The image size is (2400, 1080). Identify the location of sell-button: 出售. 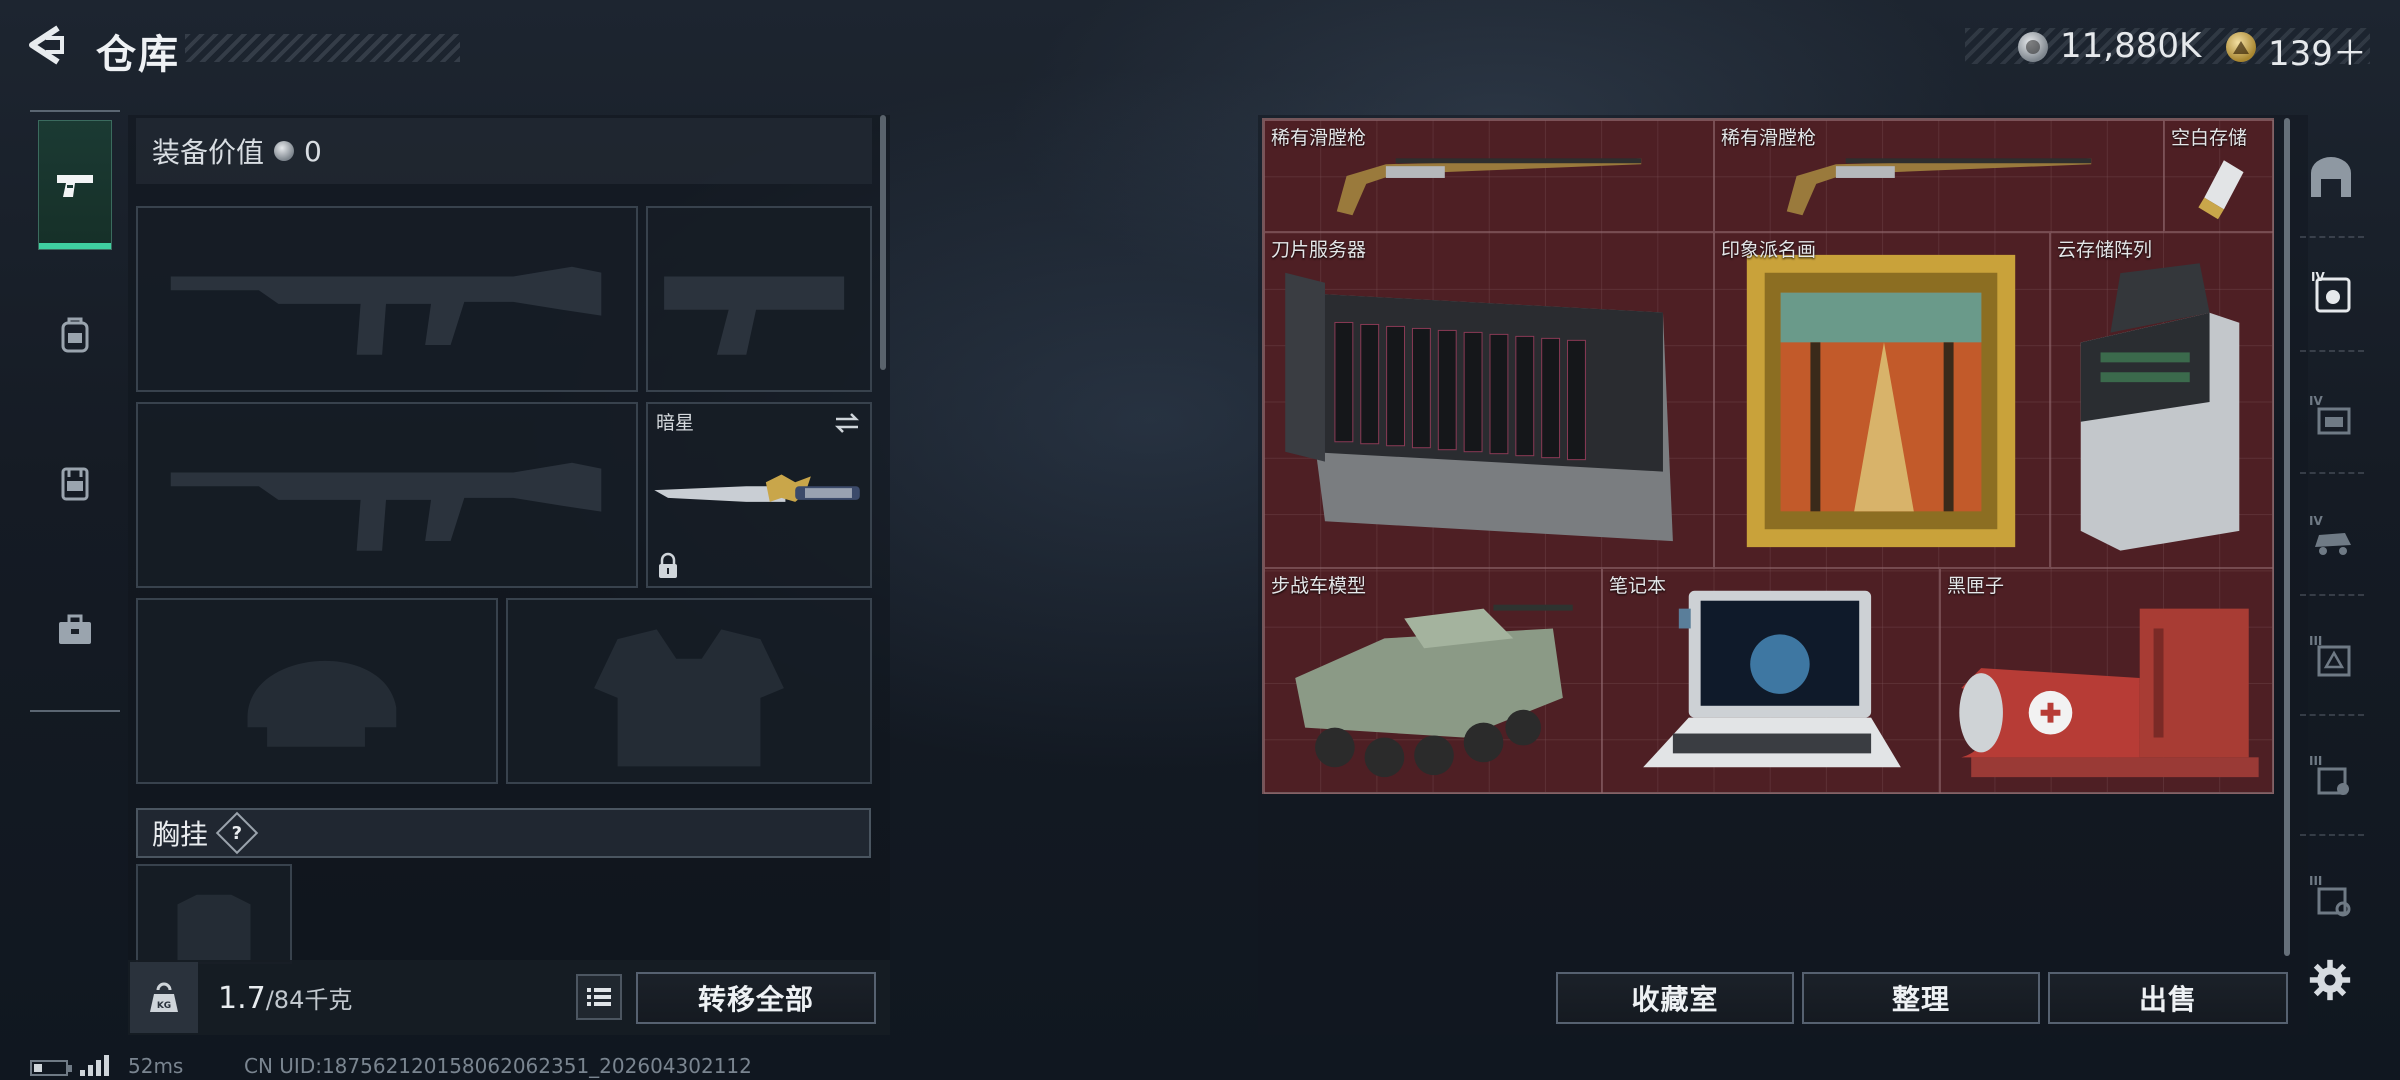
(2168, 998).